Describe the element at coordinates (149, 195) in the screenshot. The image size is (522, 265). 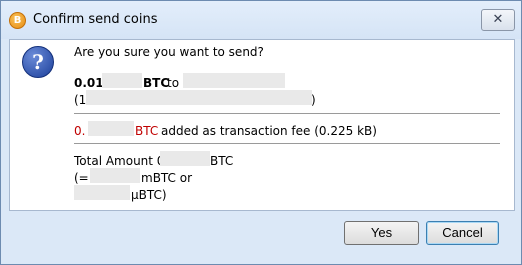
I see `total-ubtc-suffix: μBTC)` at that location.